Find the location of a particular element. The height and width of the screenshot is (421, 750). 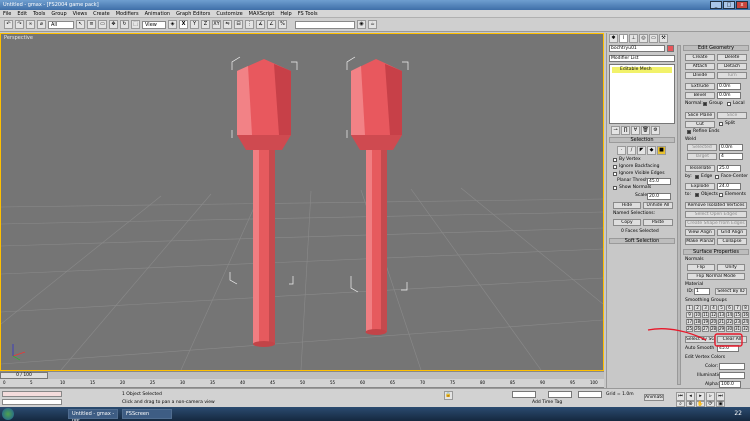

modify-tab-icon: ⌇ is located at coordinates (623, 38).